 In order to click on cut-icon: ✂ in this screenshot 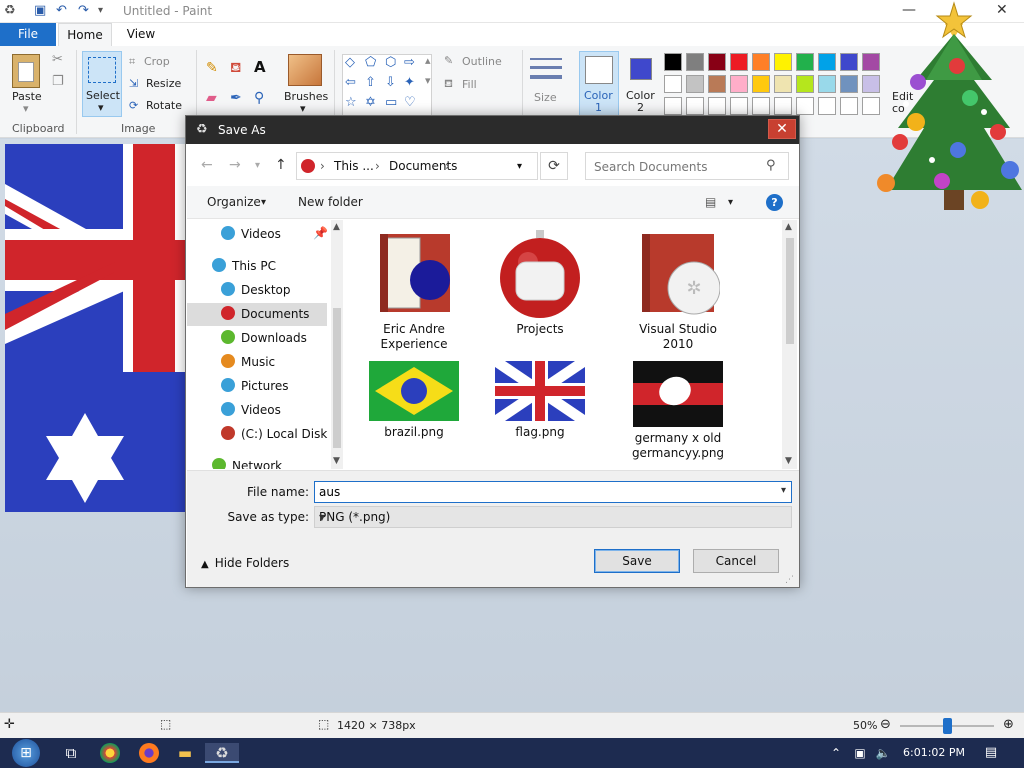, I will do `click(57, 59)`.